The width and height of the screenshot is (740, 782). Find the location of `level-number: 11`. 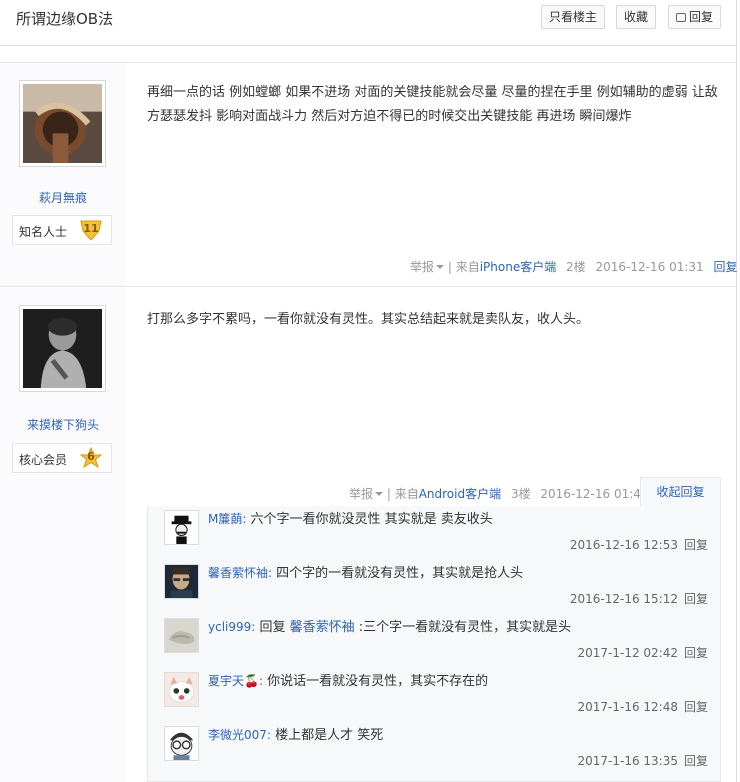

level-number: 11 is located at coordinates (91, 228).